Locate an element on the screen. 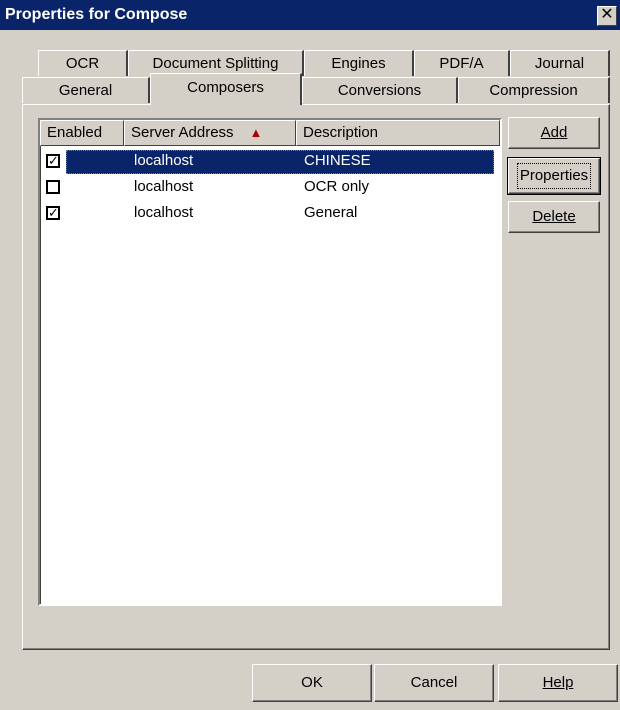  help-button: Help is located at coordinates (558, 683).